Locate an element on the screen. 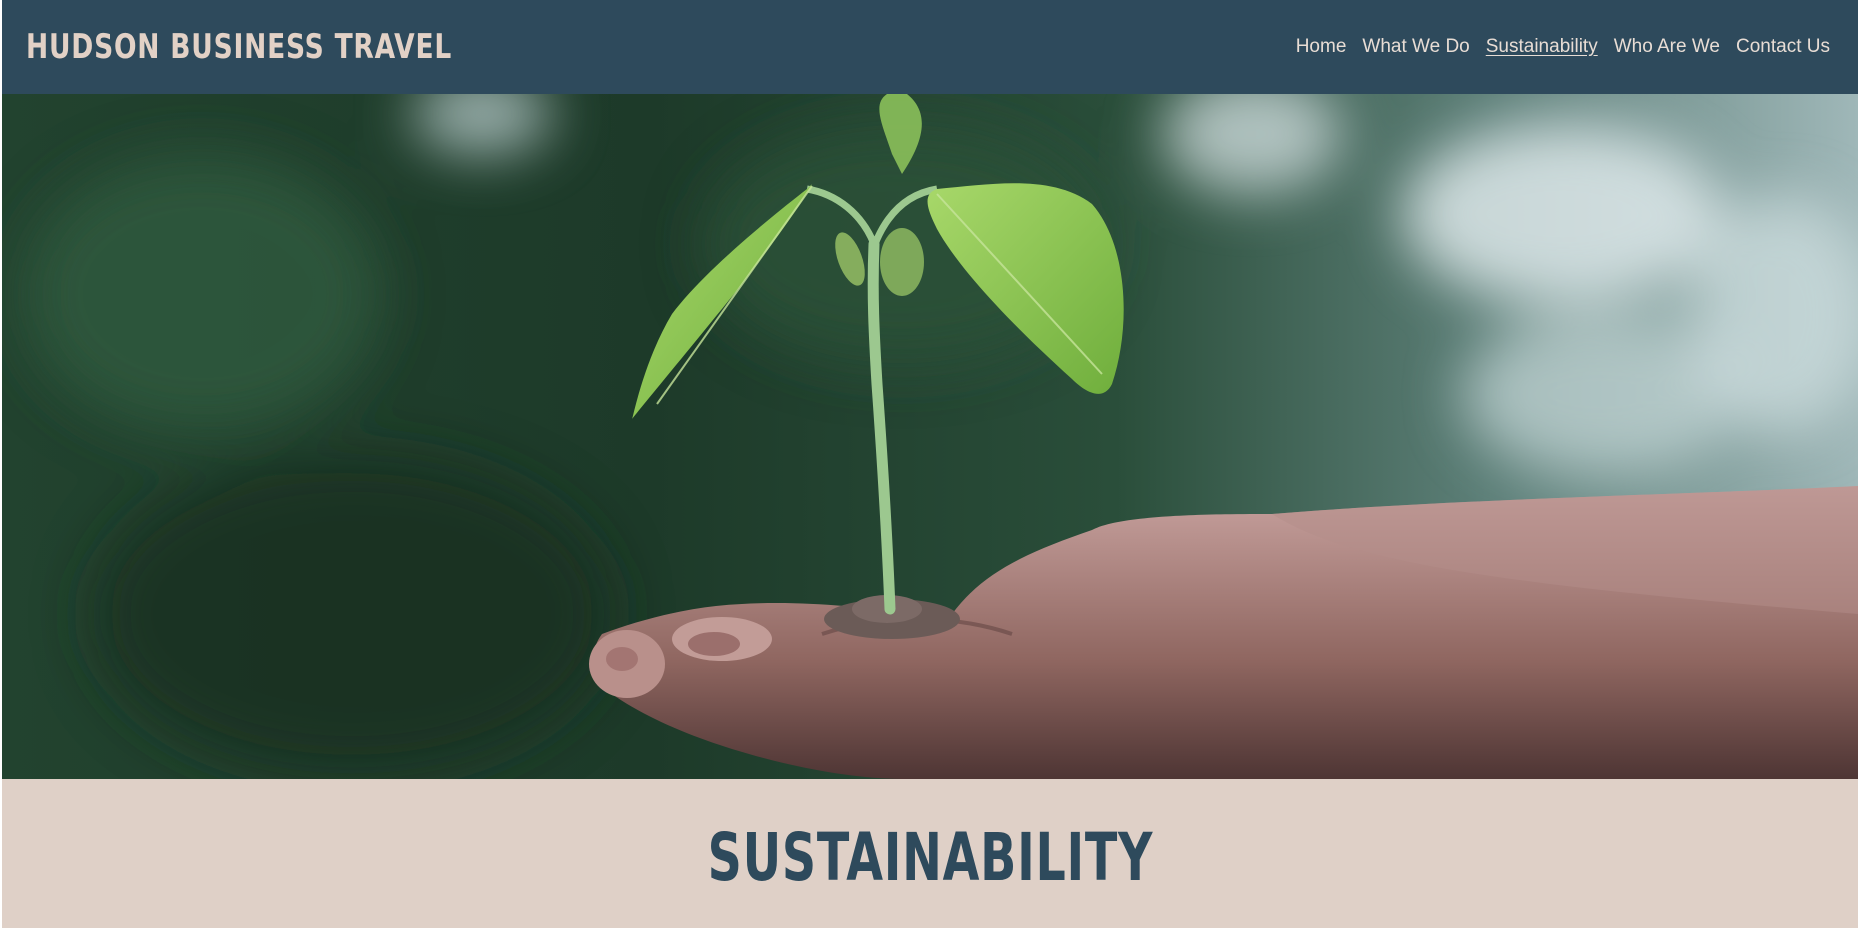 The width and height of the screenshot is (1858, 928). nav-link-contact-us: Contact Us is located at coordinates (1783, 47).